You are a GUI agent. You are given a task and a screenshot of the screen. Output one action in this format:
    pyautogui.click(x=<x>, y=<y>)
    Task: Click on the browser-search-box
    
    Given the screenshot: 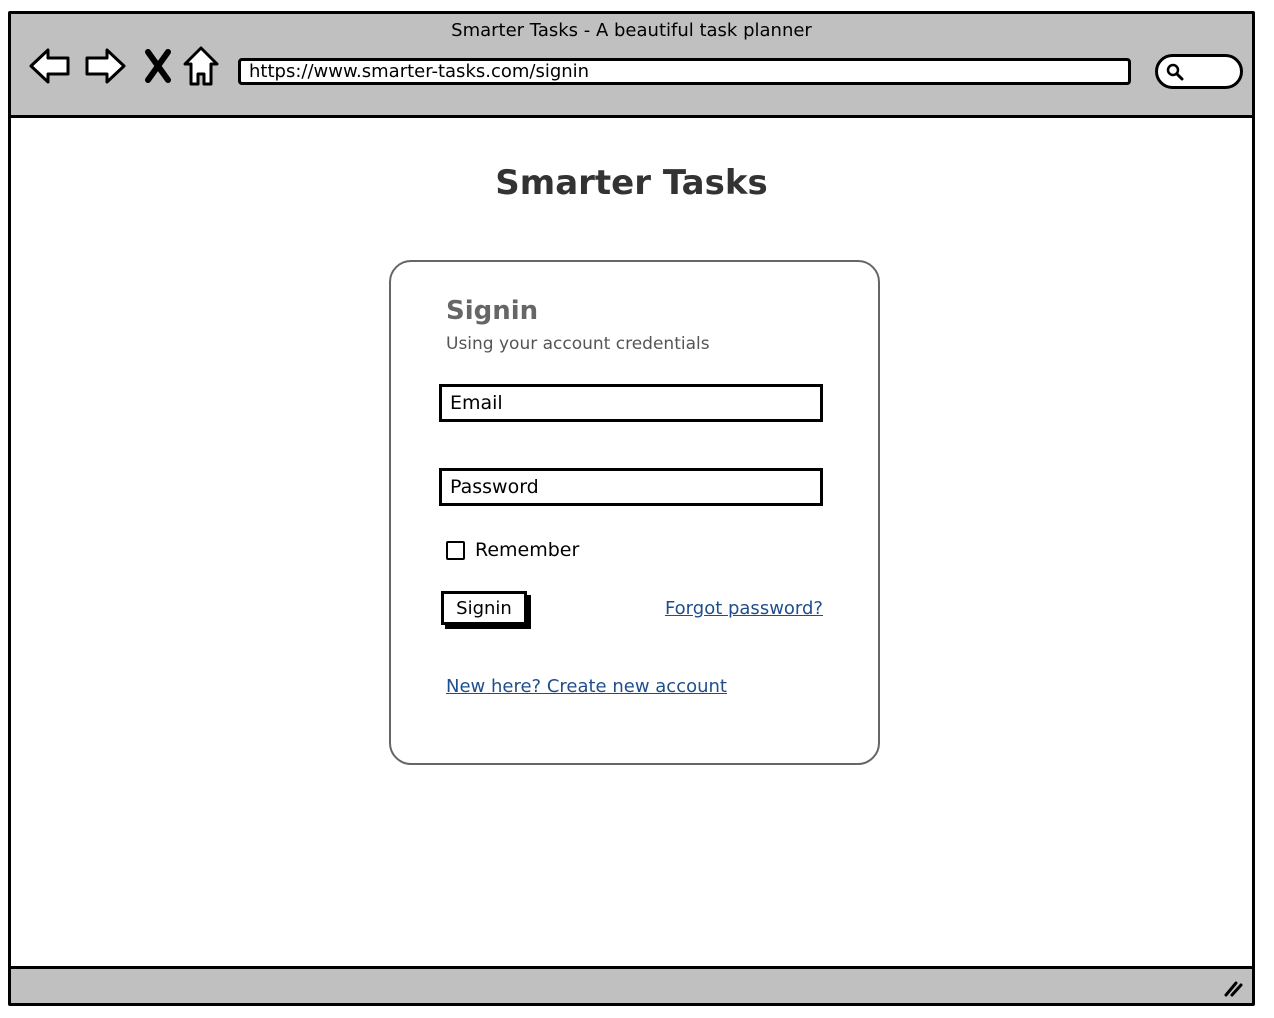 What is the action you would take?
    pyautogui.click(x=1199, y=71)
    